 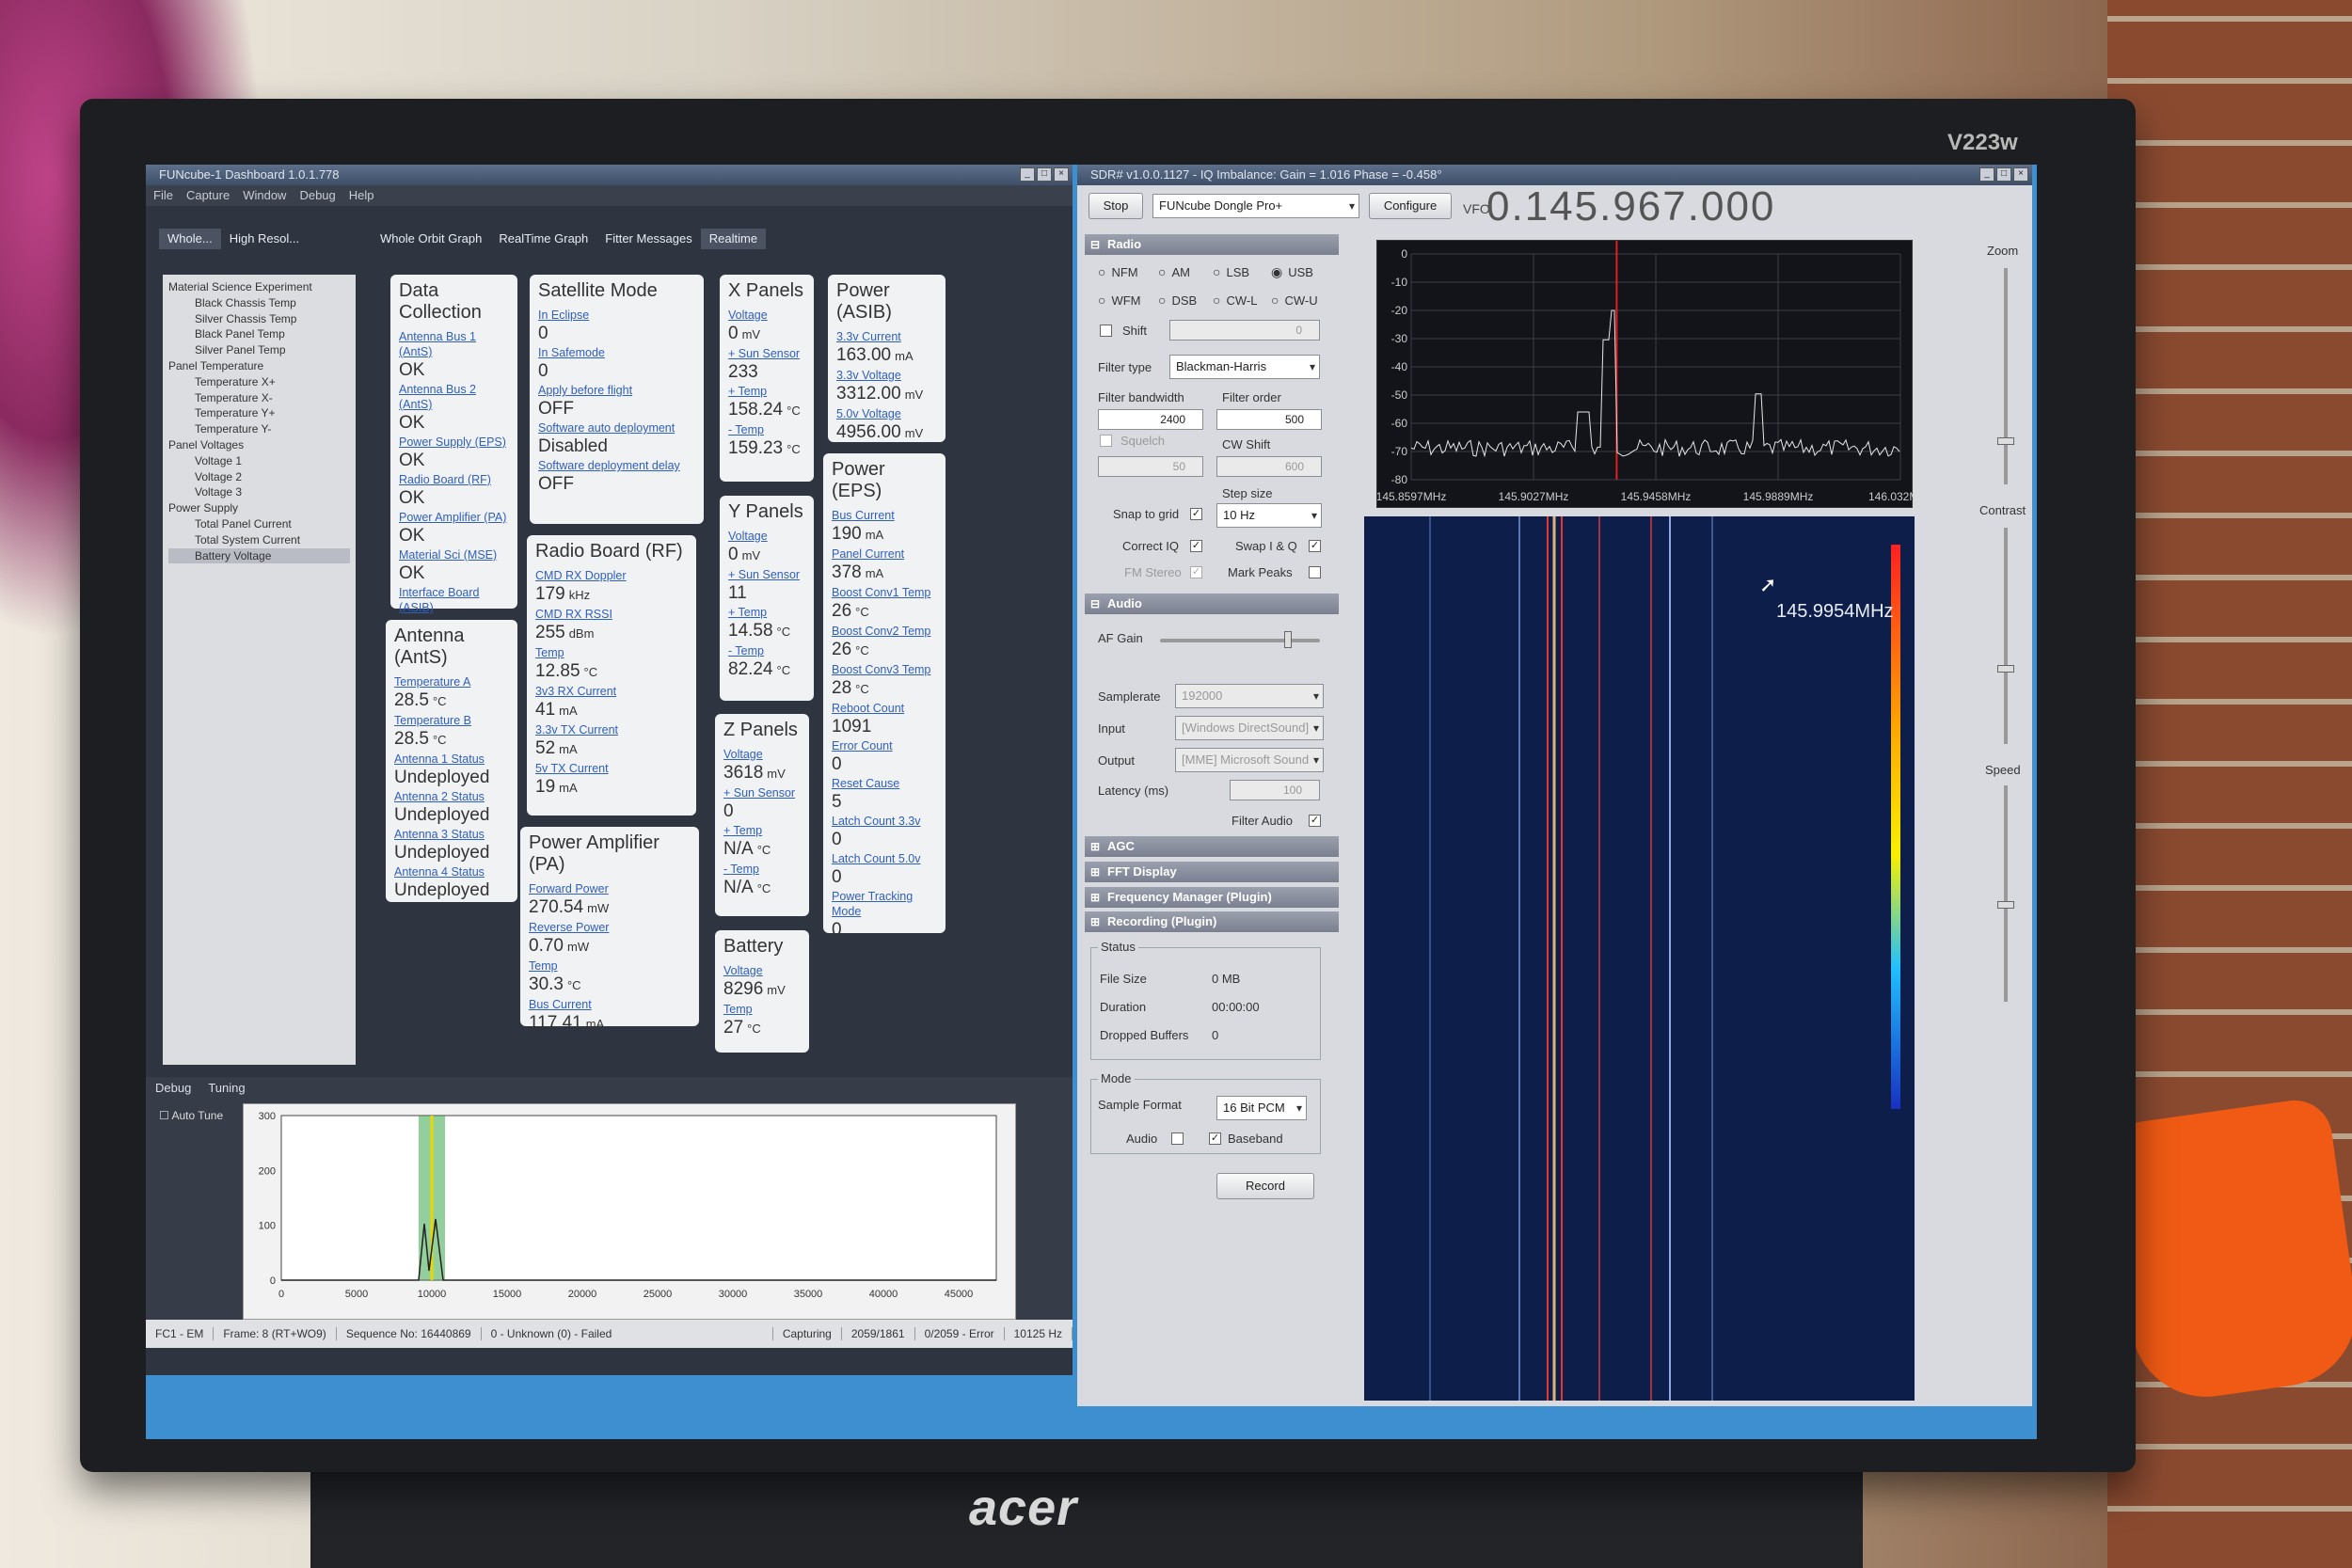 What do you see at coordinates (610, 927) in the screenshot?
I see `telemetry-link: Reverse Power` at bounding box center [610, 927].